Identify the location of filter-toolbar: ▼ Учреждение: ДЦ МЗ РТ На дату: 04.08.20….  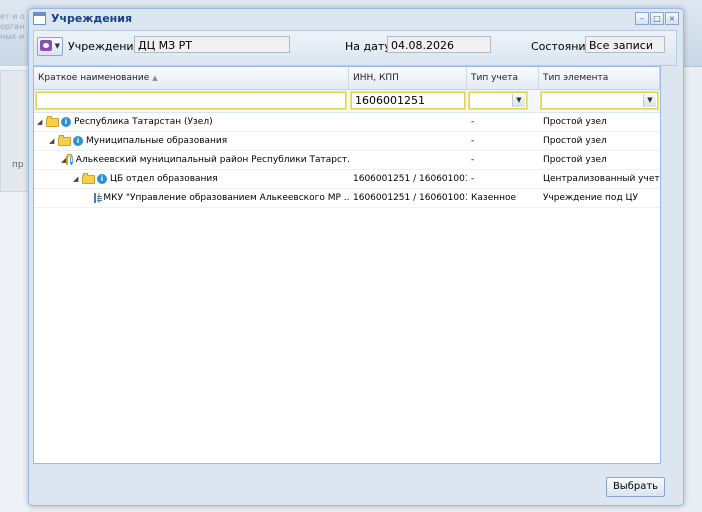
(355, 48).